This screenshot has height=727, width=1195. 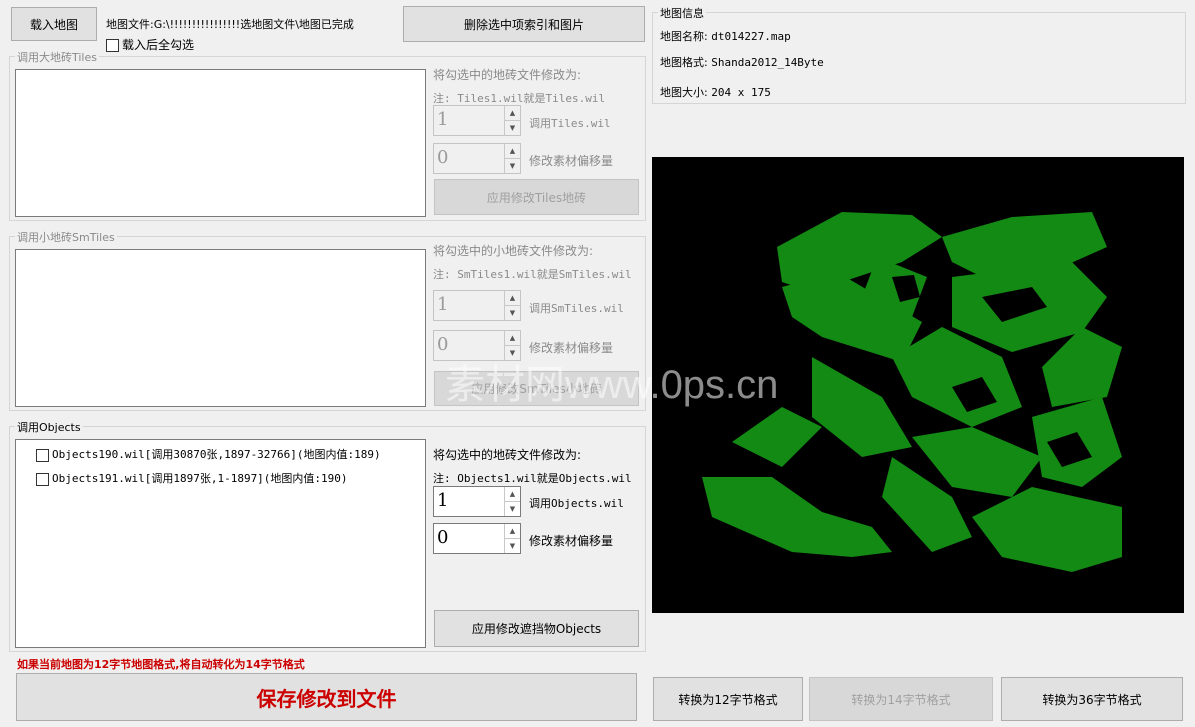 I want to click on list-item: Objects191.wil[调用1897张,1-1897](地图内值:190), so click(x=192, y=478).